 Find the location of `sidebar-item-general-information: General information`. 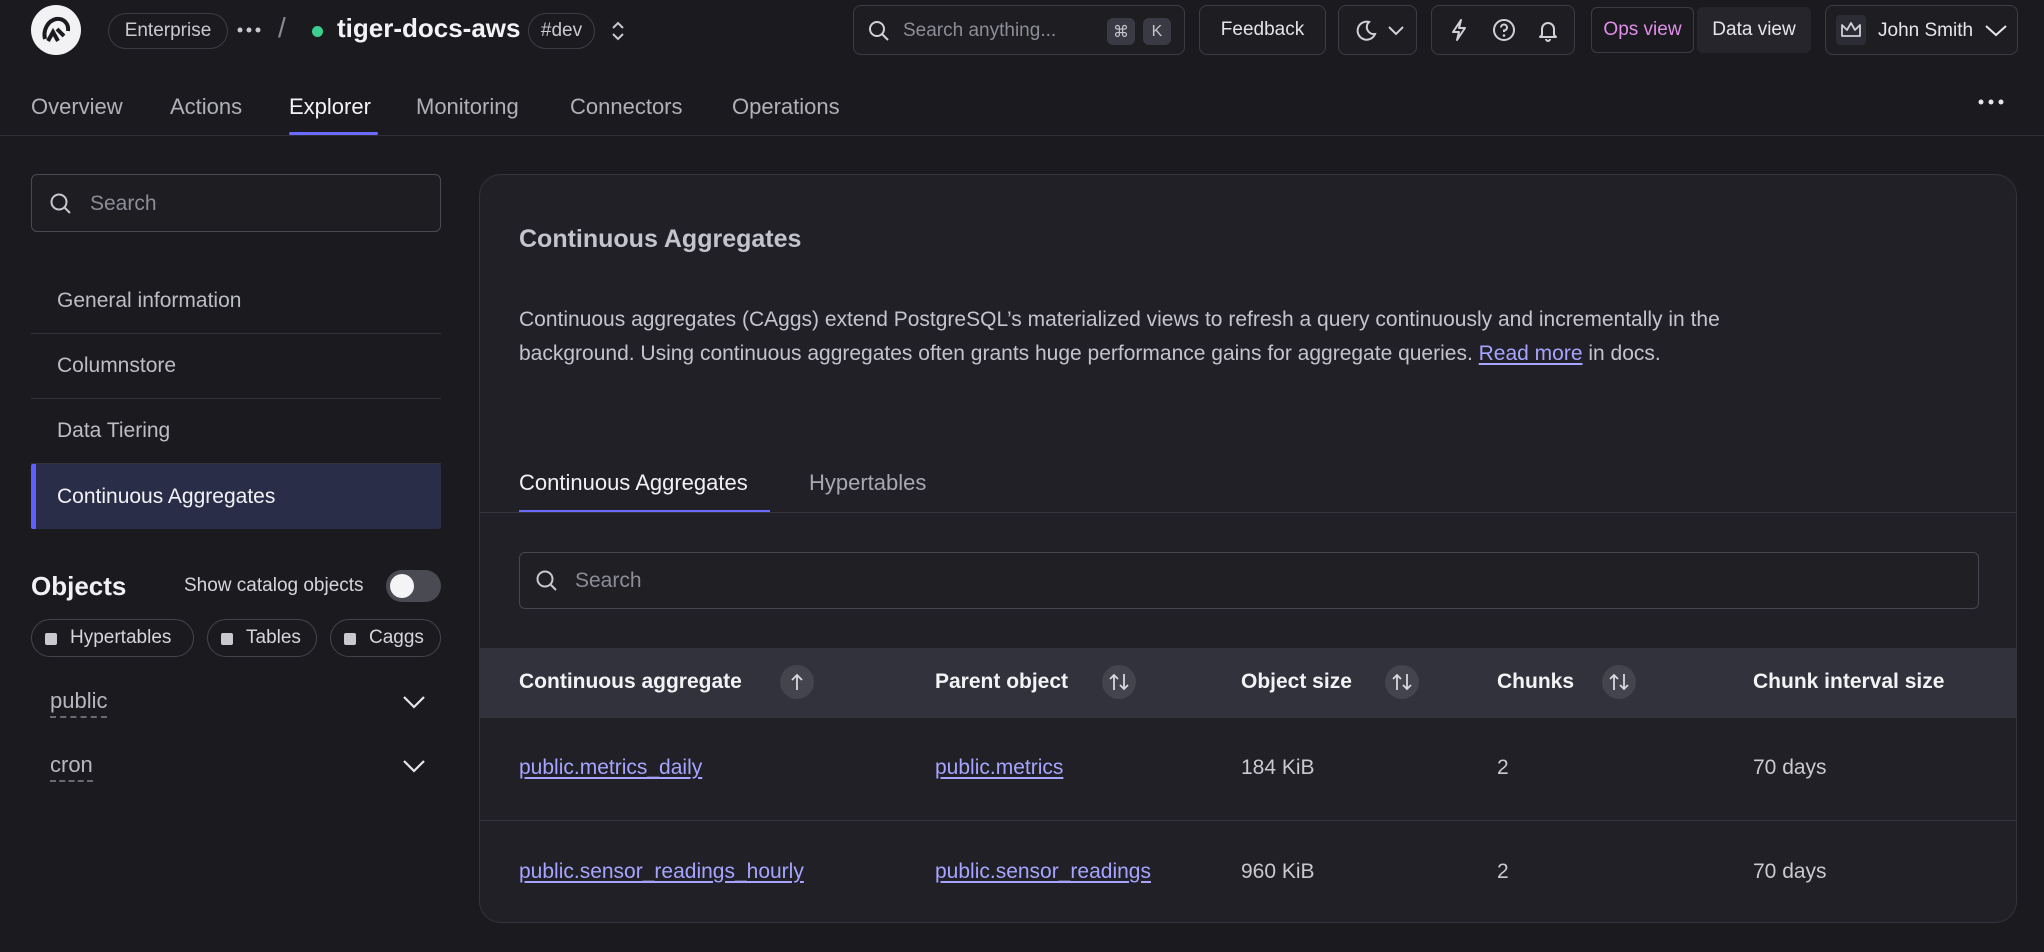

sidebar-item-general-information: General information is located at coordinates (236, 301).